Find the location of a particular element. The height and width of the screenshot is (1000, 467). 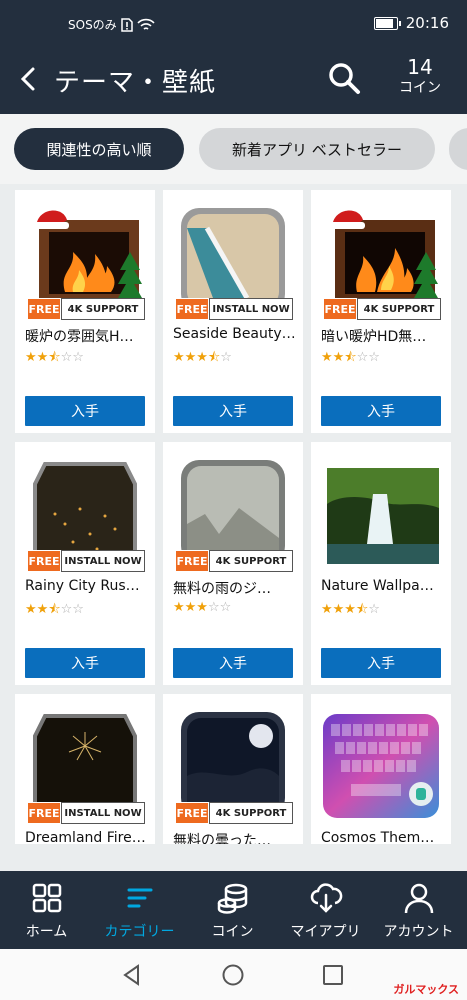

category-lines-icon is located at coordinates (140, 898).